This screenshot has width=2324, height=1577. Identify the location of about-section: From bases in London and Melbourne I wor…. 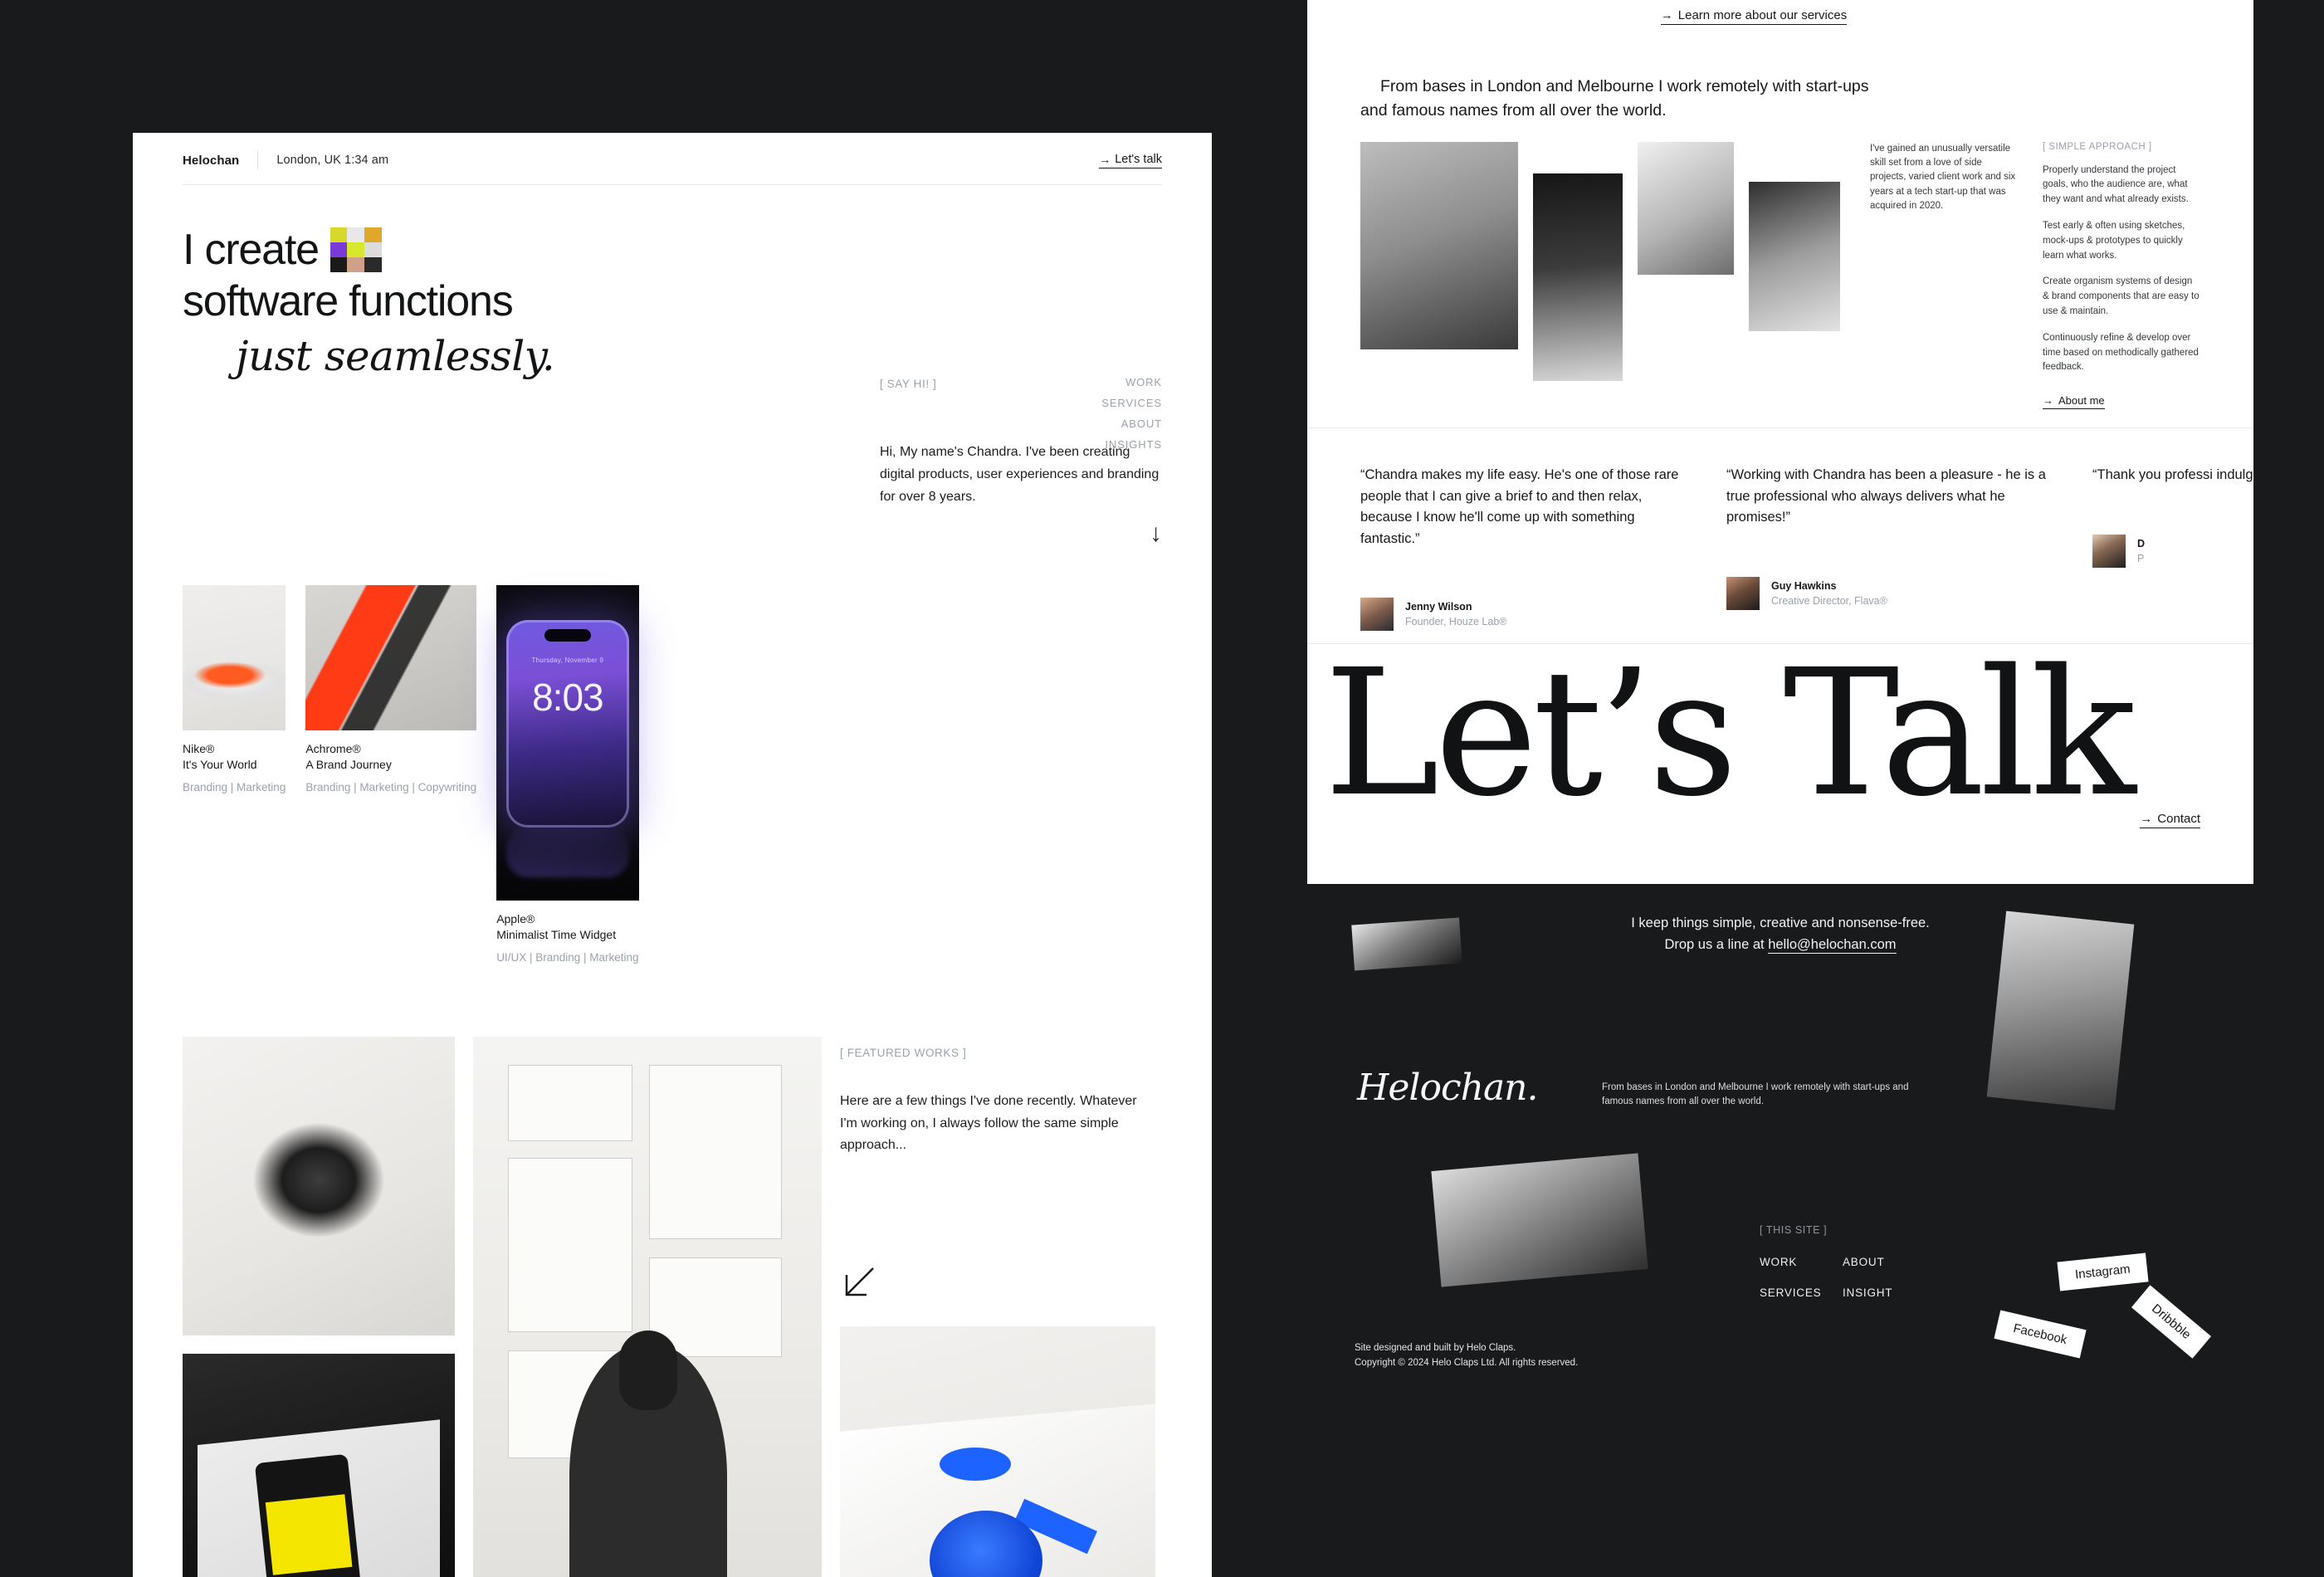
(1780, 242).